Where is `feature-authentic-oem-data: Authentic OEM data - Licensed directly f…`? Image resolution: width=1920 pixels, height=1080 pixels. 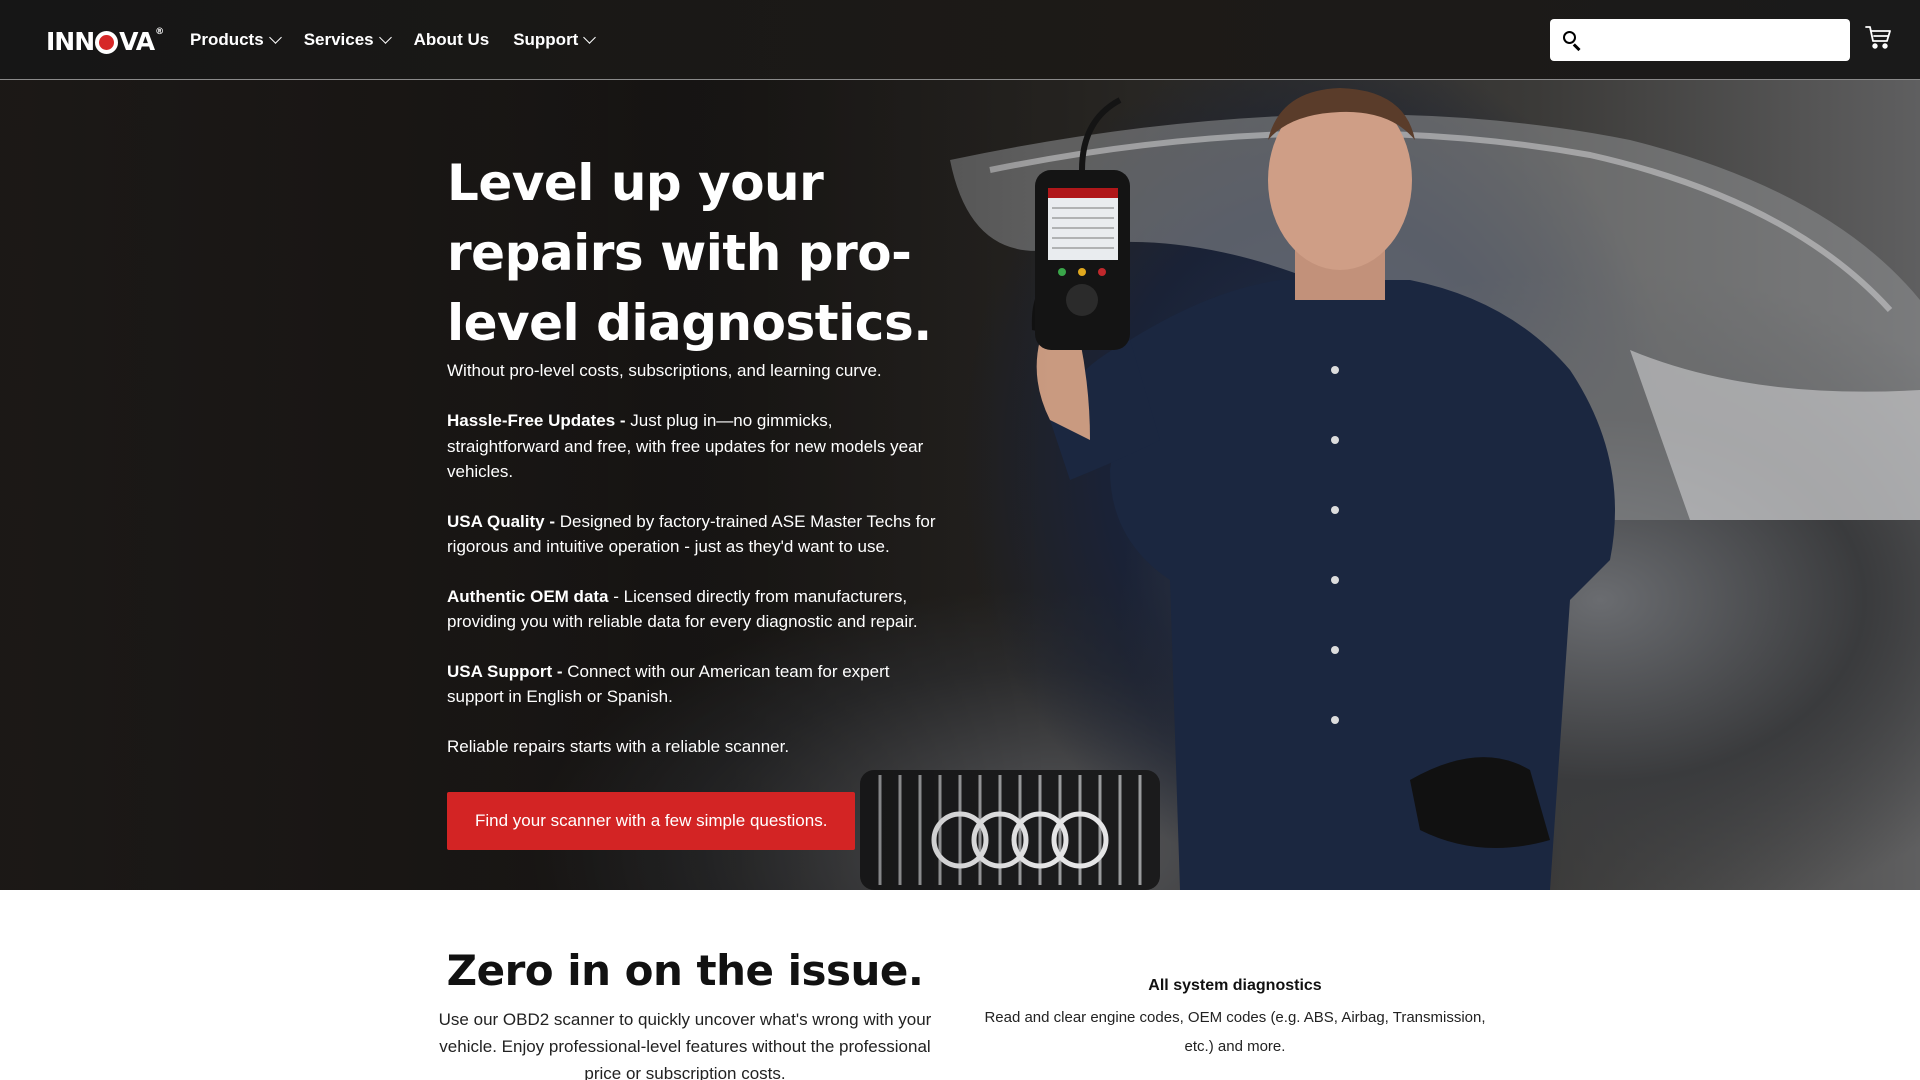
feature-authentic-oem-data: Authentic OEM data - Licensed directly f… is located at coordinates (697, 609).